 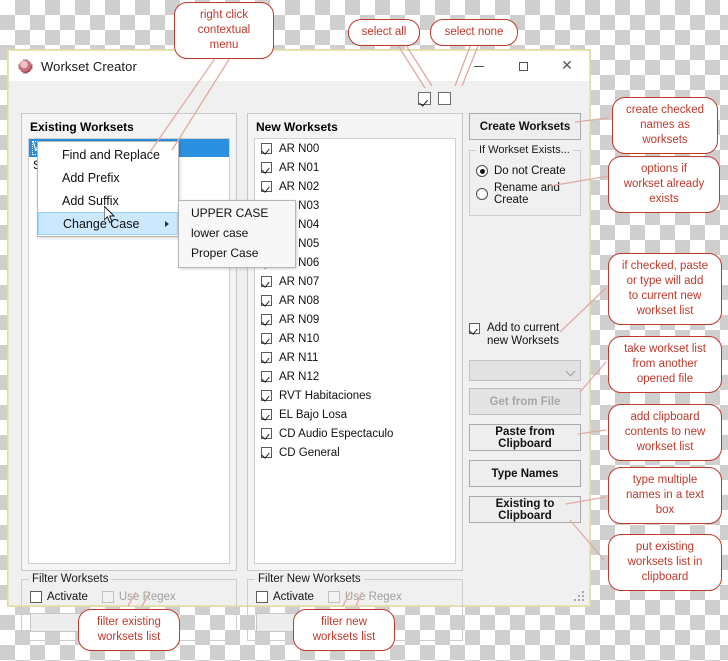 What do you see at coordinates (482, 194) in the screenshot?
I see `radio-icon` at bounding box center [482, 194].